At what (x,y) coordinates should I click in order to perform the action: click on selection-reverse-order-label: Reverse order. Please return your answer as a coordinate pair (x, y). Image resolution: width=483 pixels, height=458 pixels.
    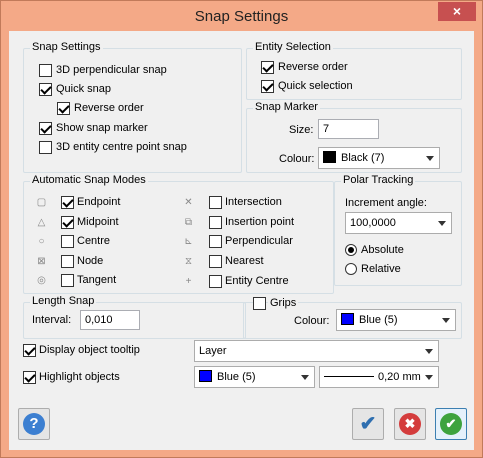
    Looking at the image, I should click on (313, 67).